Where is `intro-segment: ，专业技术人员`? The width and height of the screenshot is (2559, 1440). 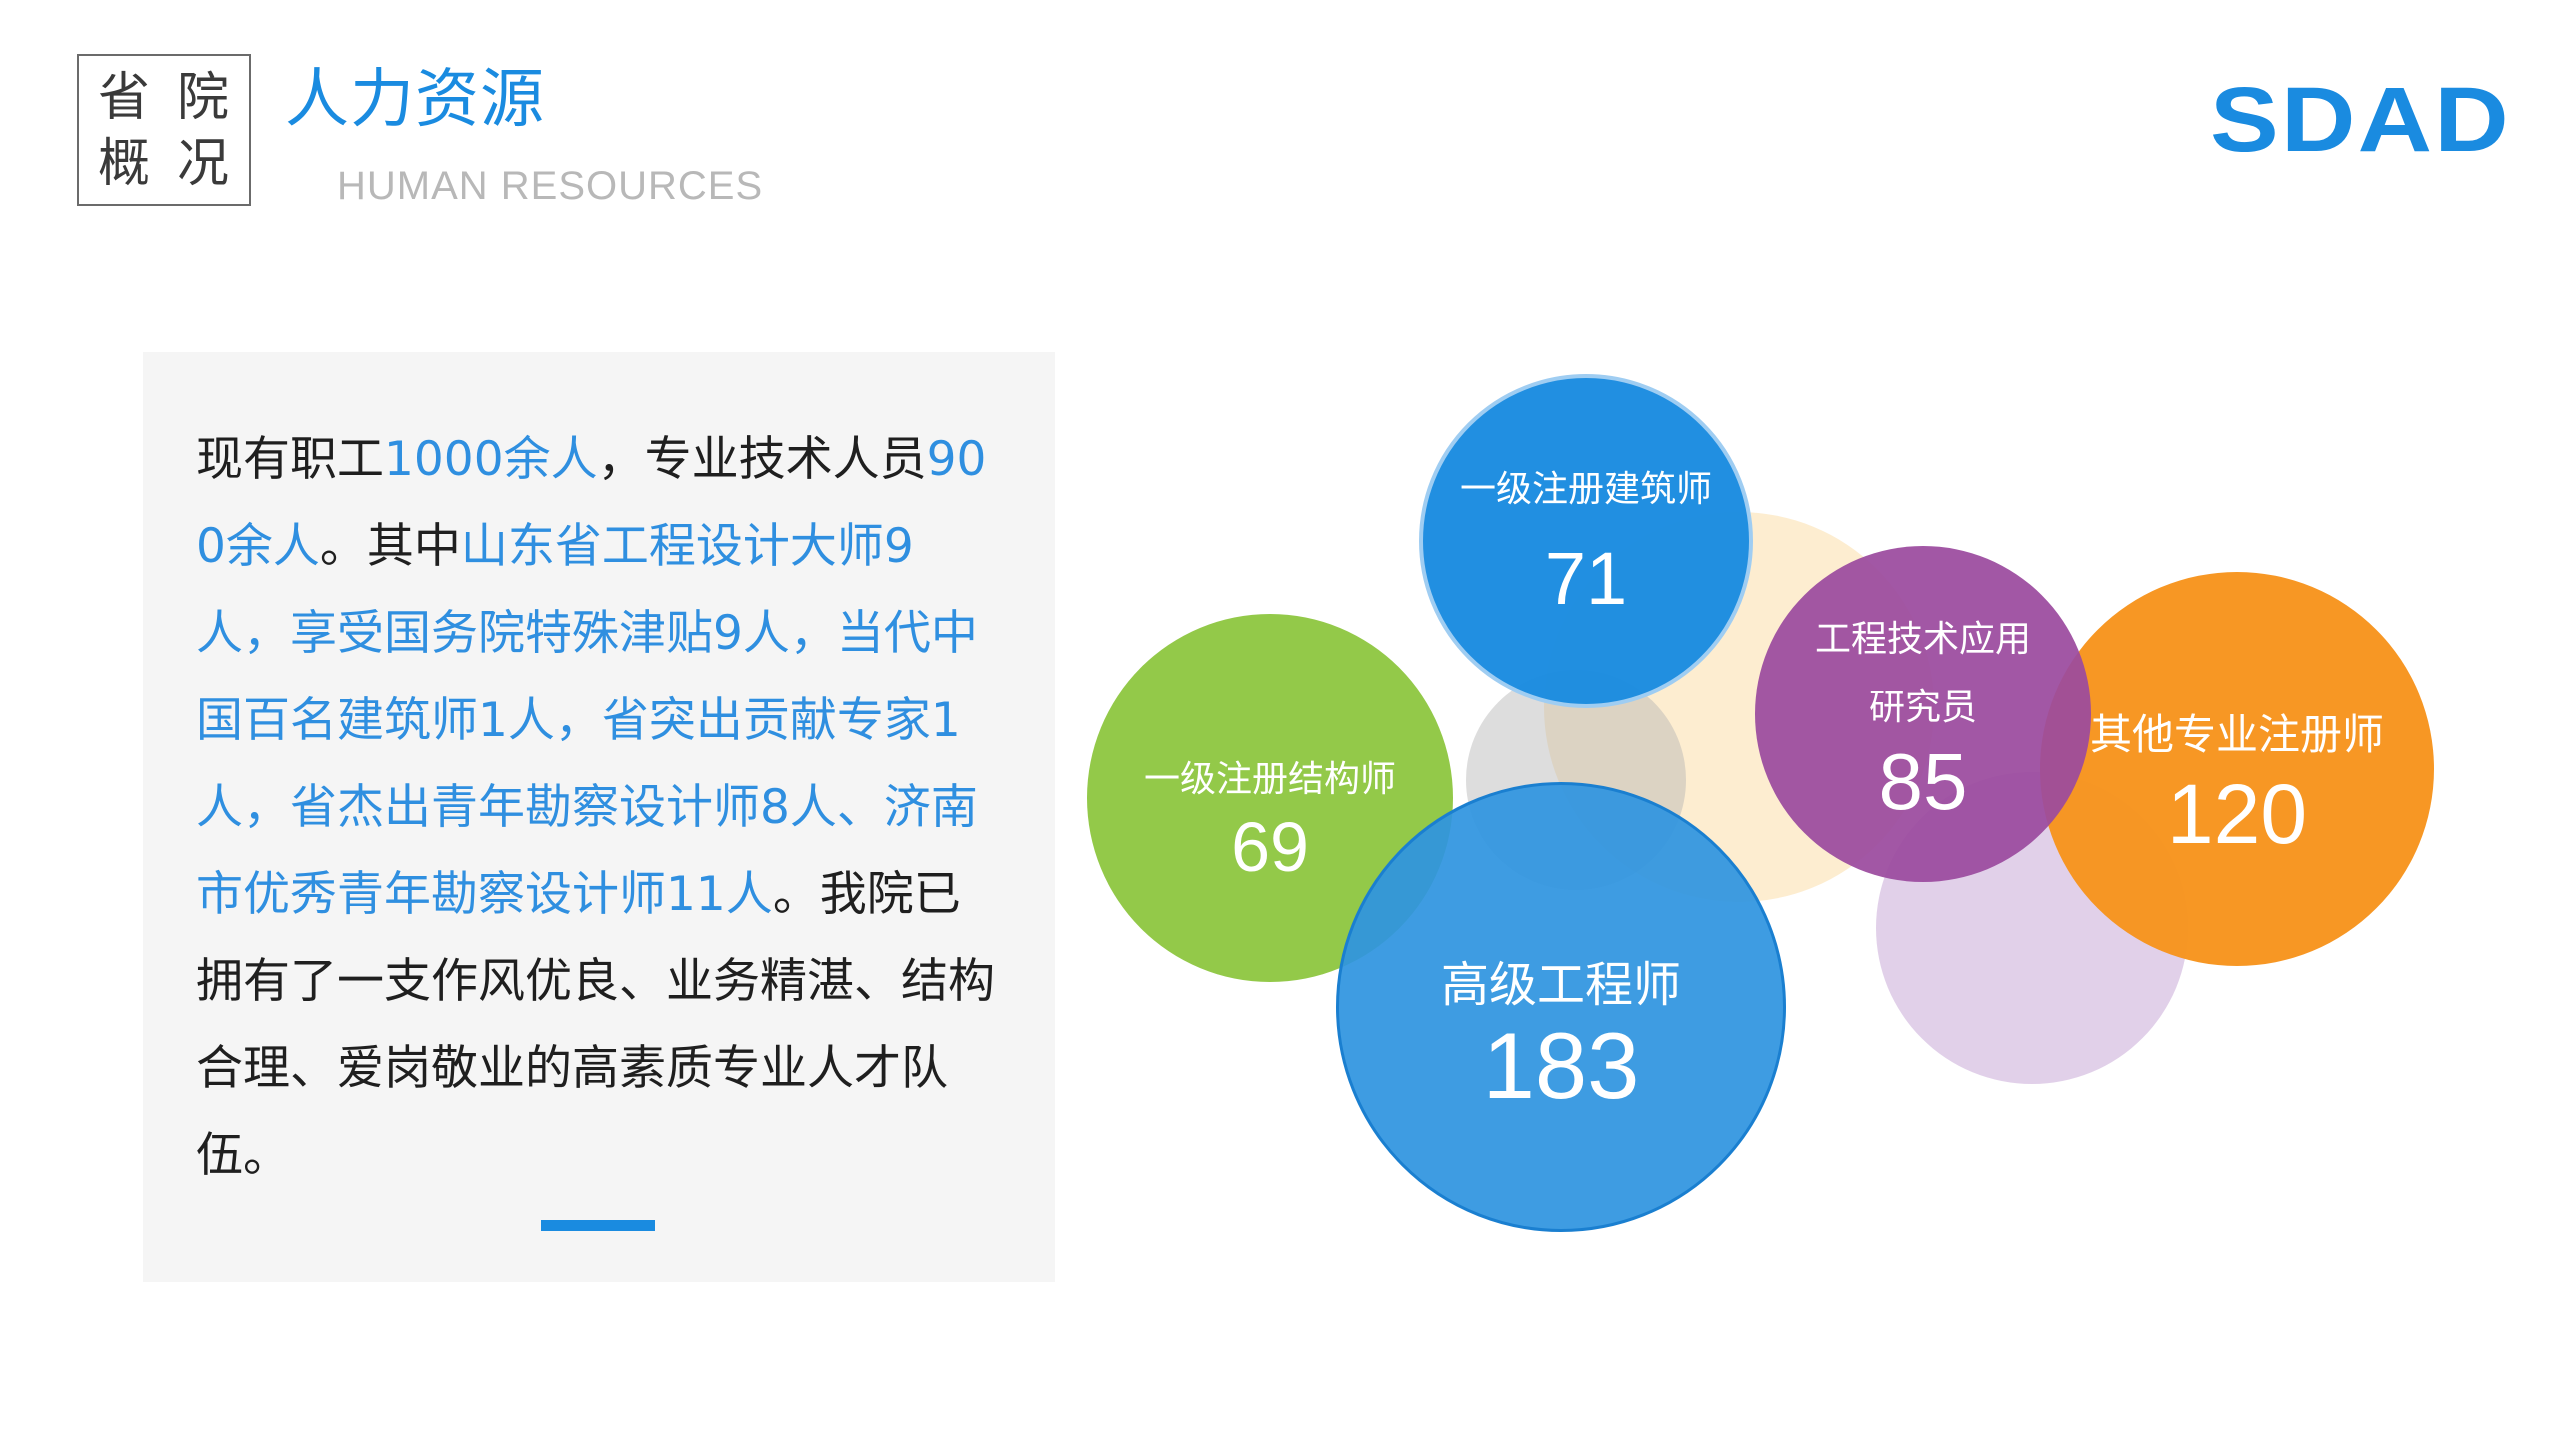 intro-segment: ，专业技术人员 is located at coordinates (762, 459).